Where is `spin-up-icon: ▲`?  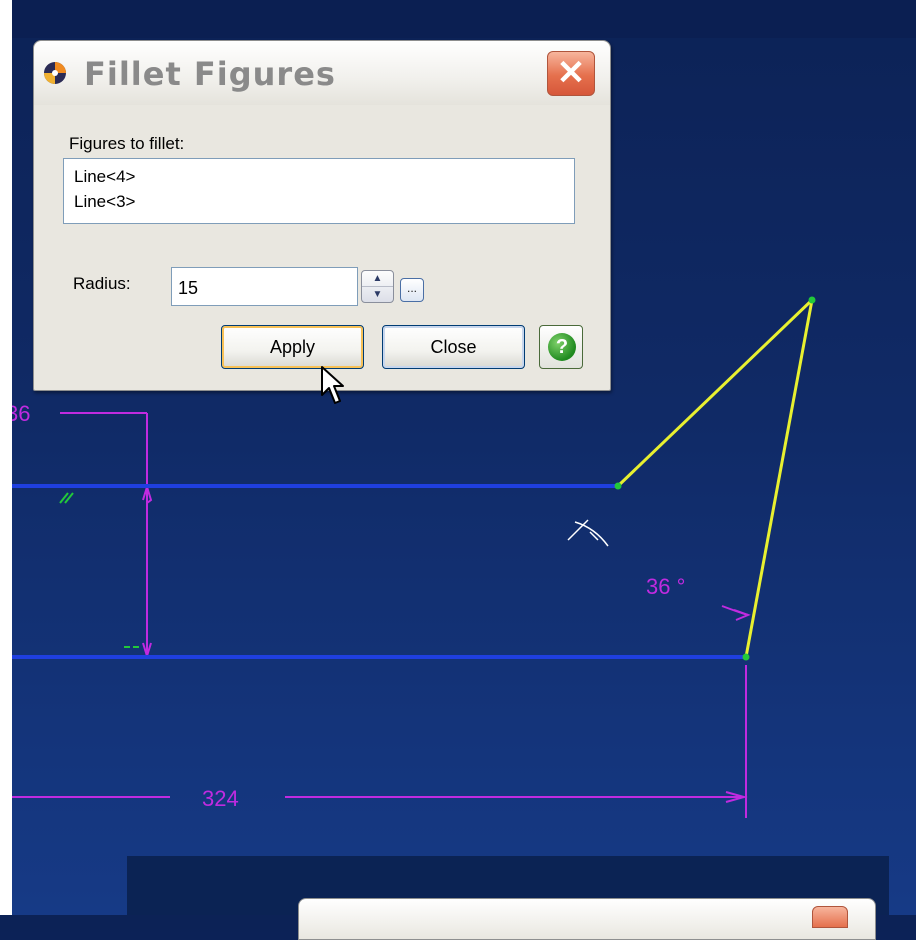
spin-up-icon: ▲ is located at coordinates (377, 279).